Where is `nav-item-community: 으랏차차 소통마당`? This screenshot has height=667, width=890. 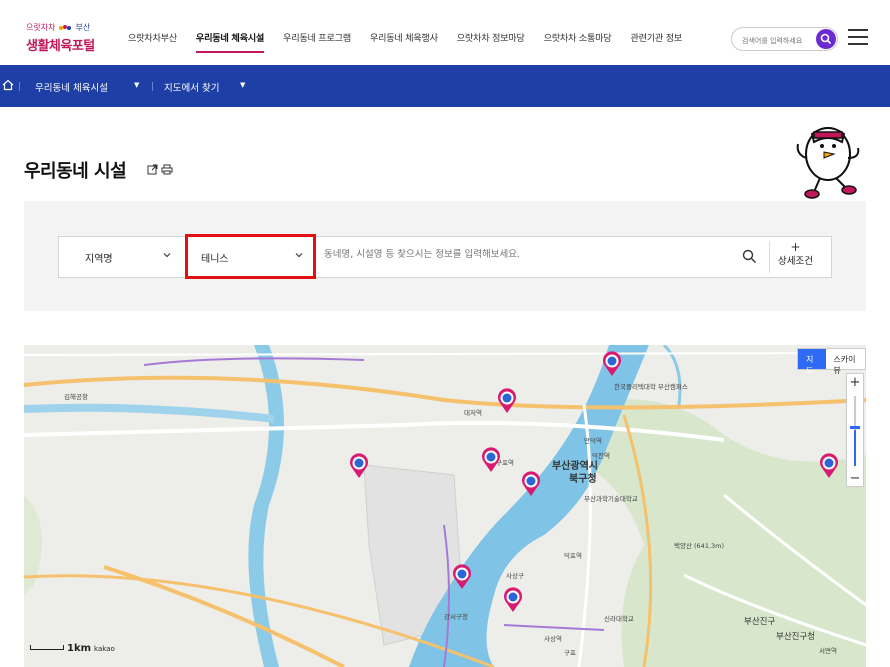
nav-item-community: 으랏차차 소통마당 is located at coordinates (578, 41).